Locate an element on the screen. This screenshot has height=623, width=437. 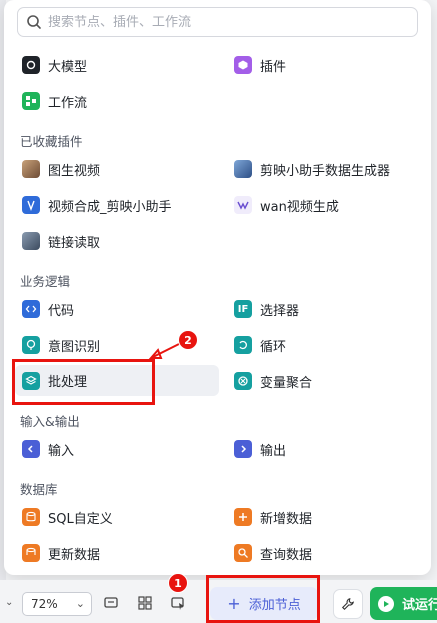
test-run-label: 试运行 is located at coordinates (419, 605).